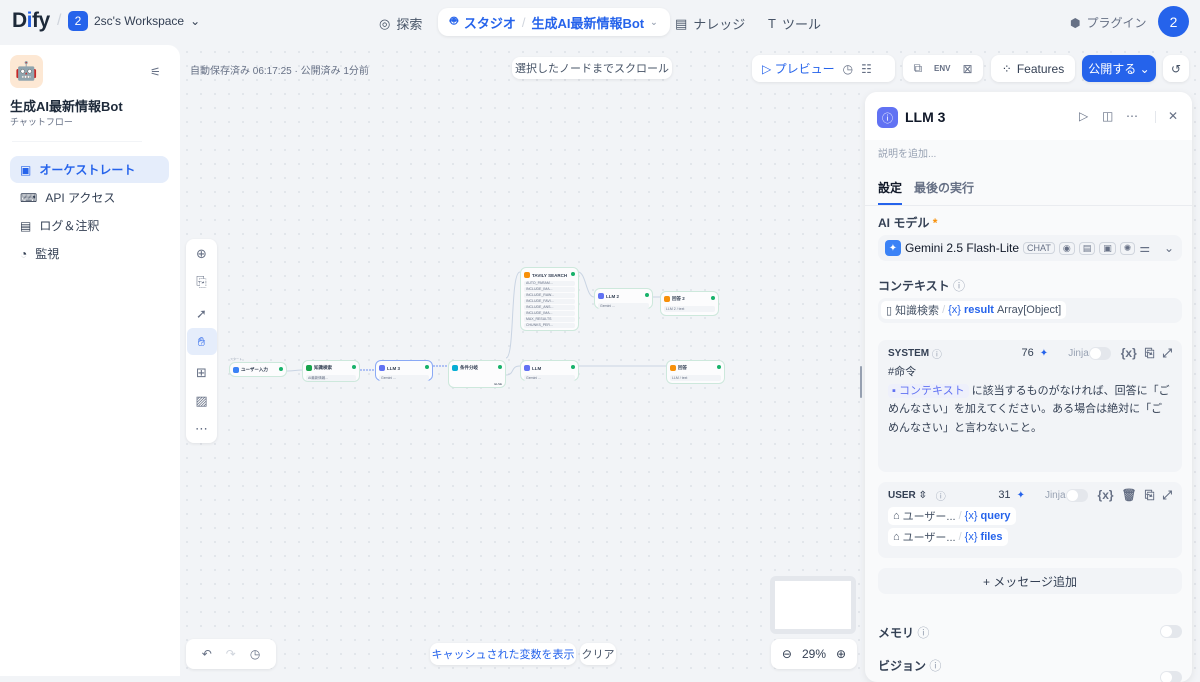 The width and height of the screenshot is (1200, 682). Describe the element at coordinates (255, 654) in the screenshot. I see `history-icon: ◷` at that location.